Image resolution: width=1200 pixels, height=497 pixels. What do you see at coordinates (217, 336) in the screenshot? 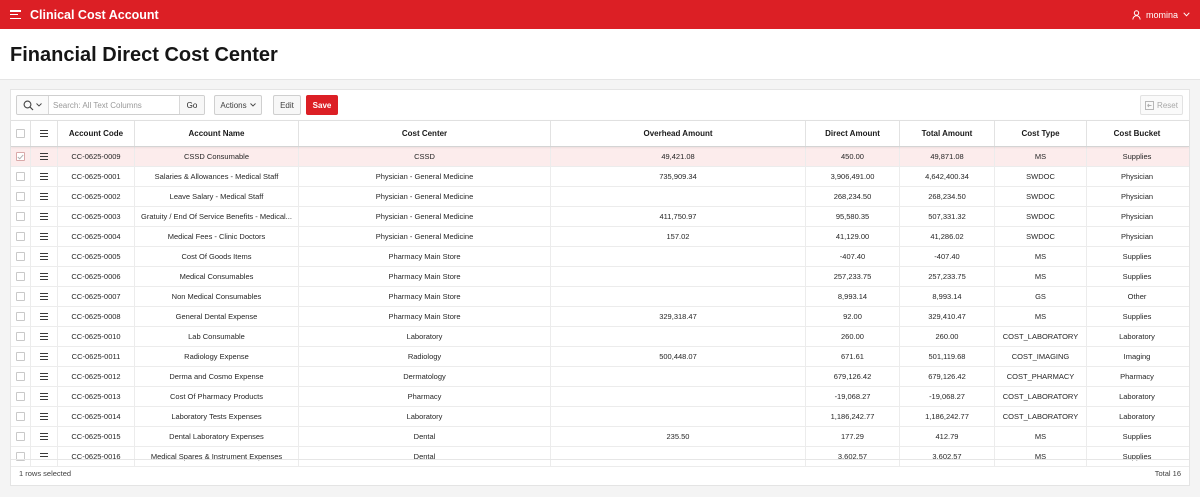
I see `account-name-cell: Lab Consumable` at bounding box center [217, 336].